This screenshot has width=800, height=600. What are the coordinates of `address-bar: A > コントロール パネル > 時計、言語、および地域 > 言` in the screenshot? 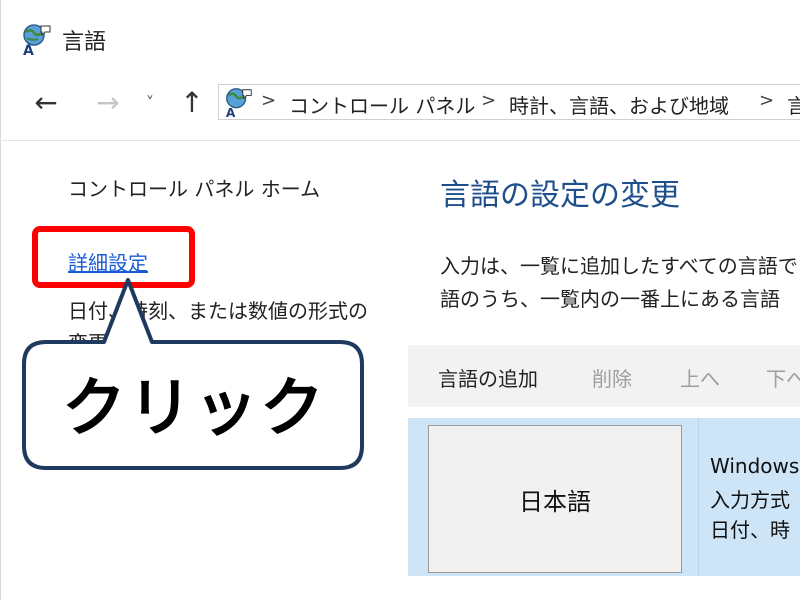 It's located at (509, 102).